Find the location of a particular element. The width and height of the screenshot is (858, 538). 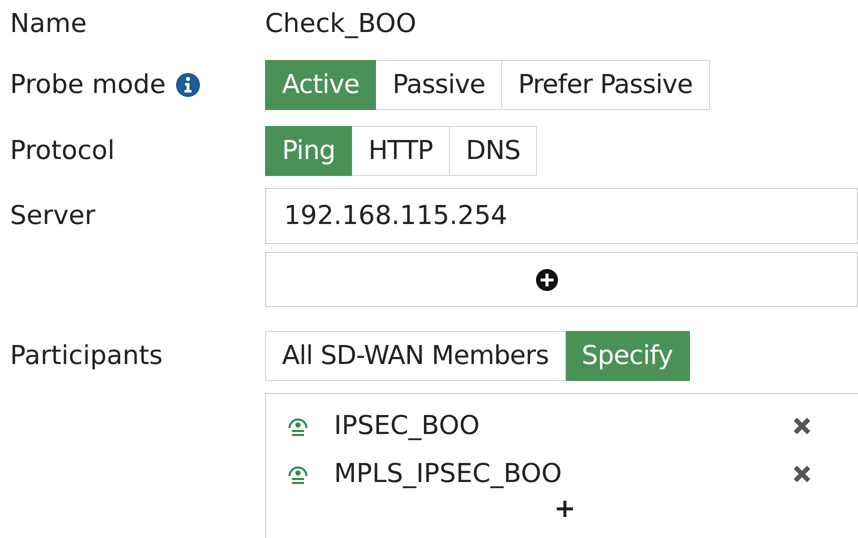

add-member-button: + is located at coordinates (565, 509).